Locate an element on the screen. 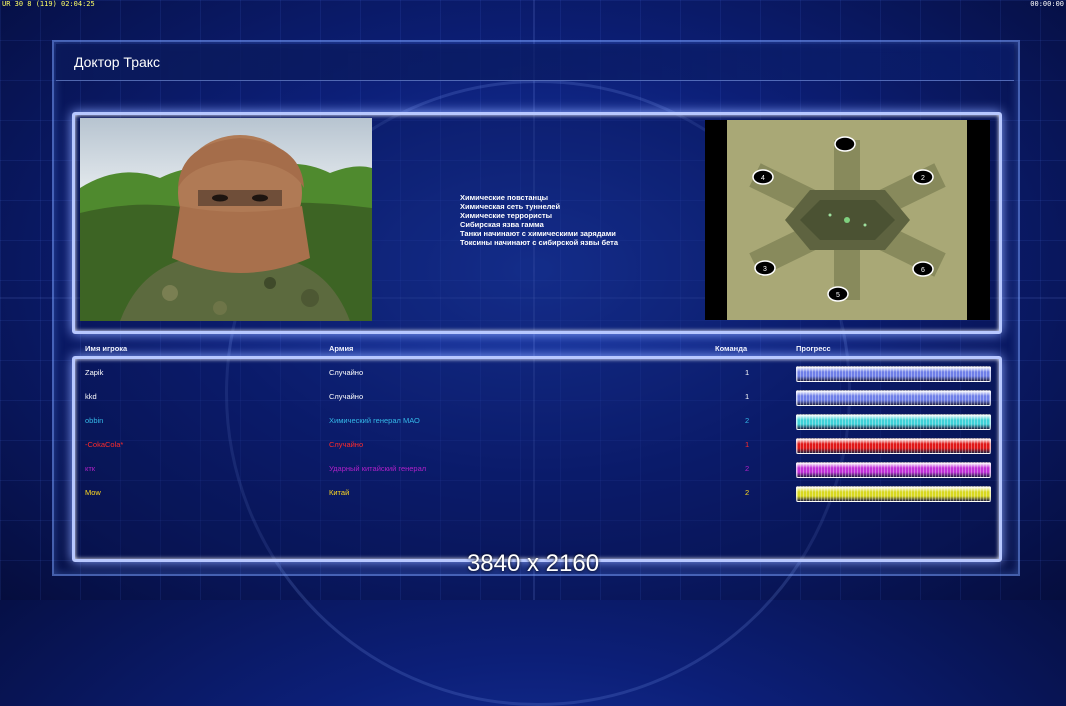 The image size is (1066, 706). start-position-label: 6 is located at coordinates (923, 270).